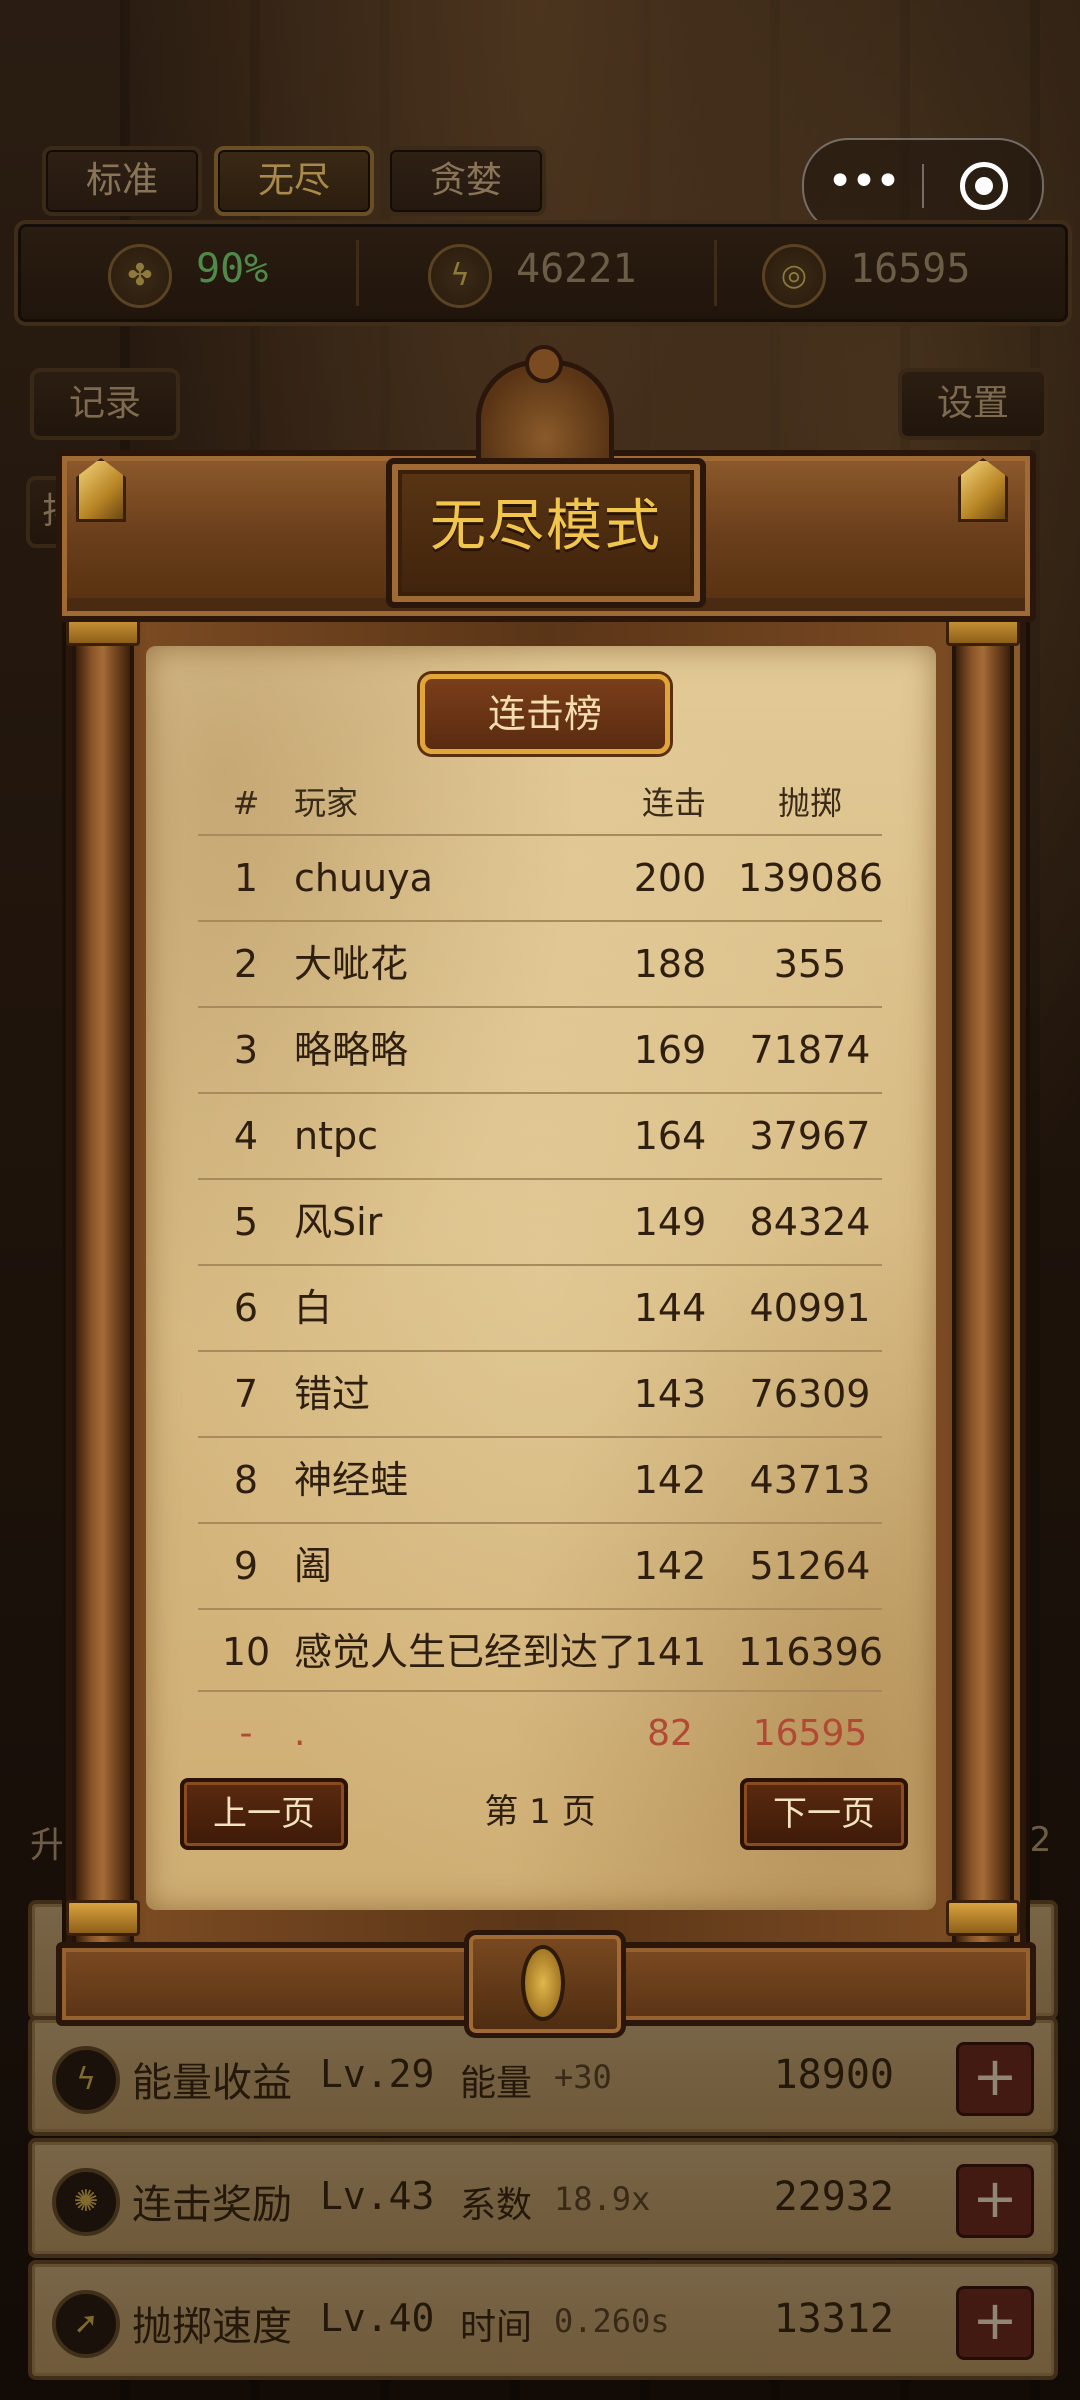 This screenshot has width=1080, height=2400. I want to click on throws-cell: 116396, so click(811, 1652).